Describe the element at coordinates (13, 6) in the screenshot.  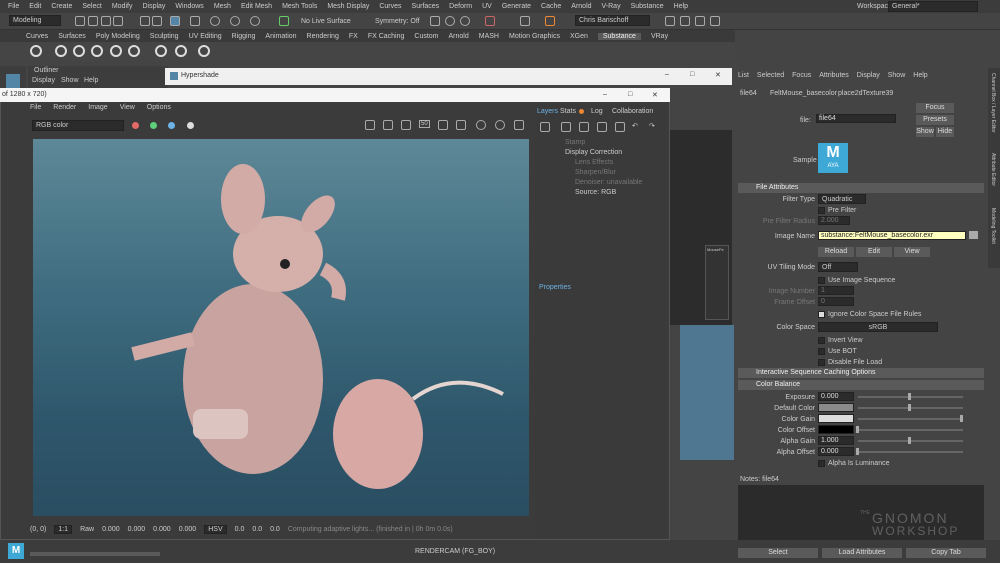
I see `menu-file: File` at that location.